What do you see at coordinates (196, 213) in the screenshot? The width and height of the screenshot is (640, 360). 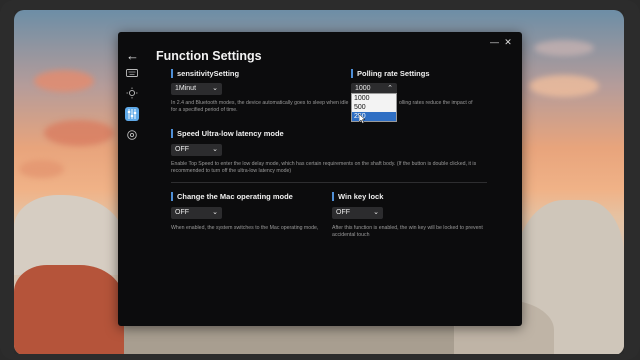 I see `mac-mode-select: OFF ⌄` at bounding box center [196, 213].